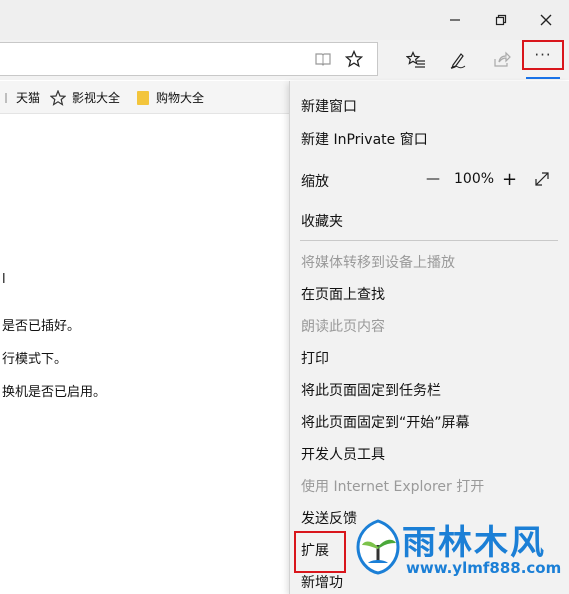 This screenshot has height=594, width=569. I want to click on menu-item-new-window: 新建窗口, so click(329, 106).